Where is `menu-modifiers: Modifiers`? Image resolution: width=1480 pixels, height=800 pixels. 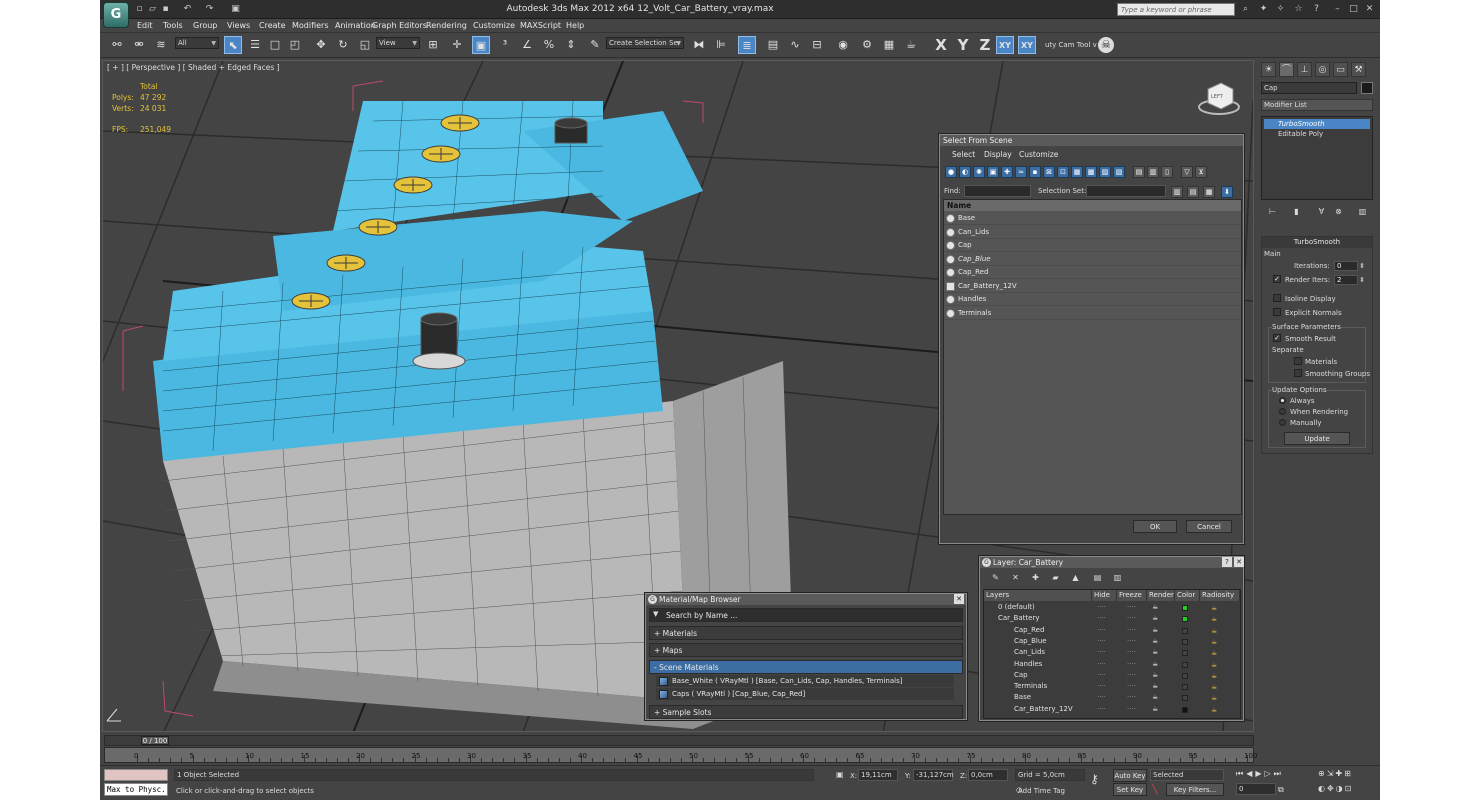
menu-modifiers: Modifiers is located at coordinates (310, 25).